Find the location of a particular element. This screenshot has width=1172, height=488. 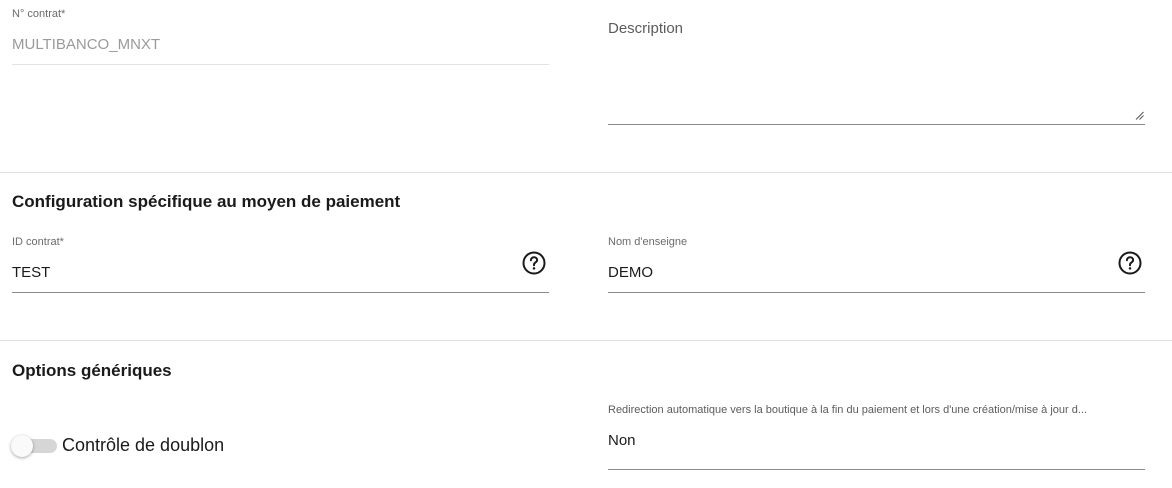

contract-number-underline is located at coordinates (280, 64).